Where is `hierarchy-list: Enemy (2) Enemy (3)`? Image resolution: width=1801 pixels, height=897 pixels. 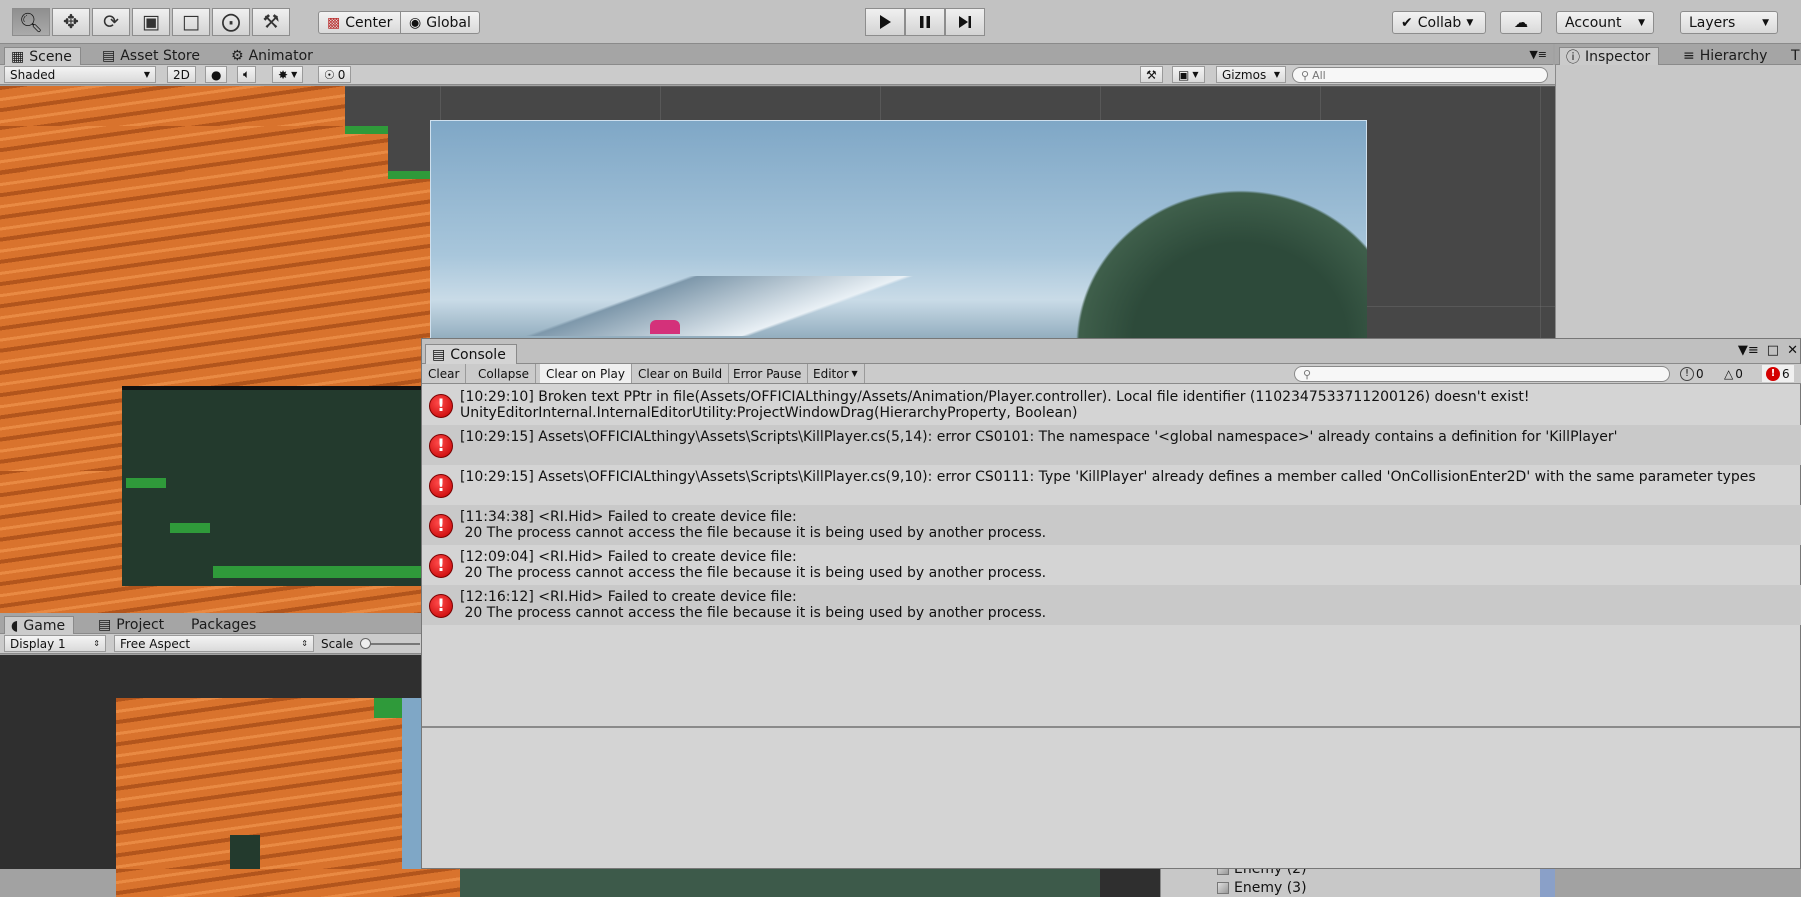
hierarchy-list: Enemy (2) Enemy (3) is located at coordinates (1350, 879).